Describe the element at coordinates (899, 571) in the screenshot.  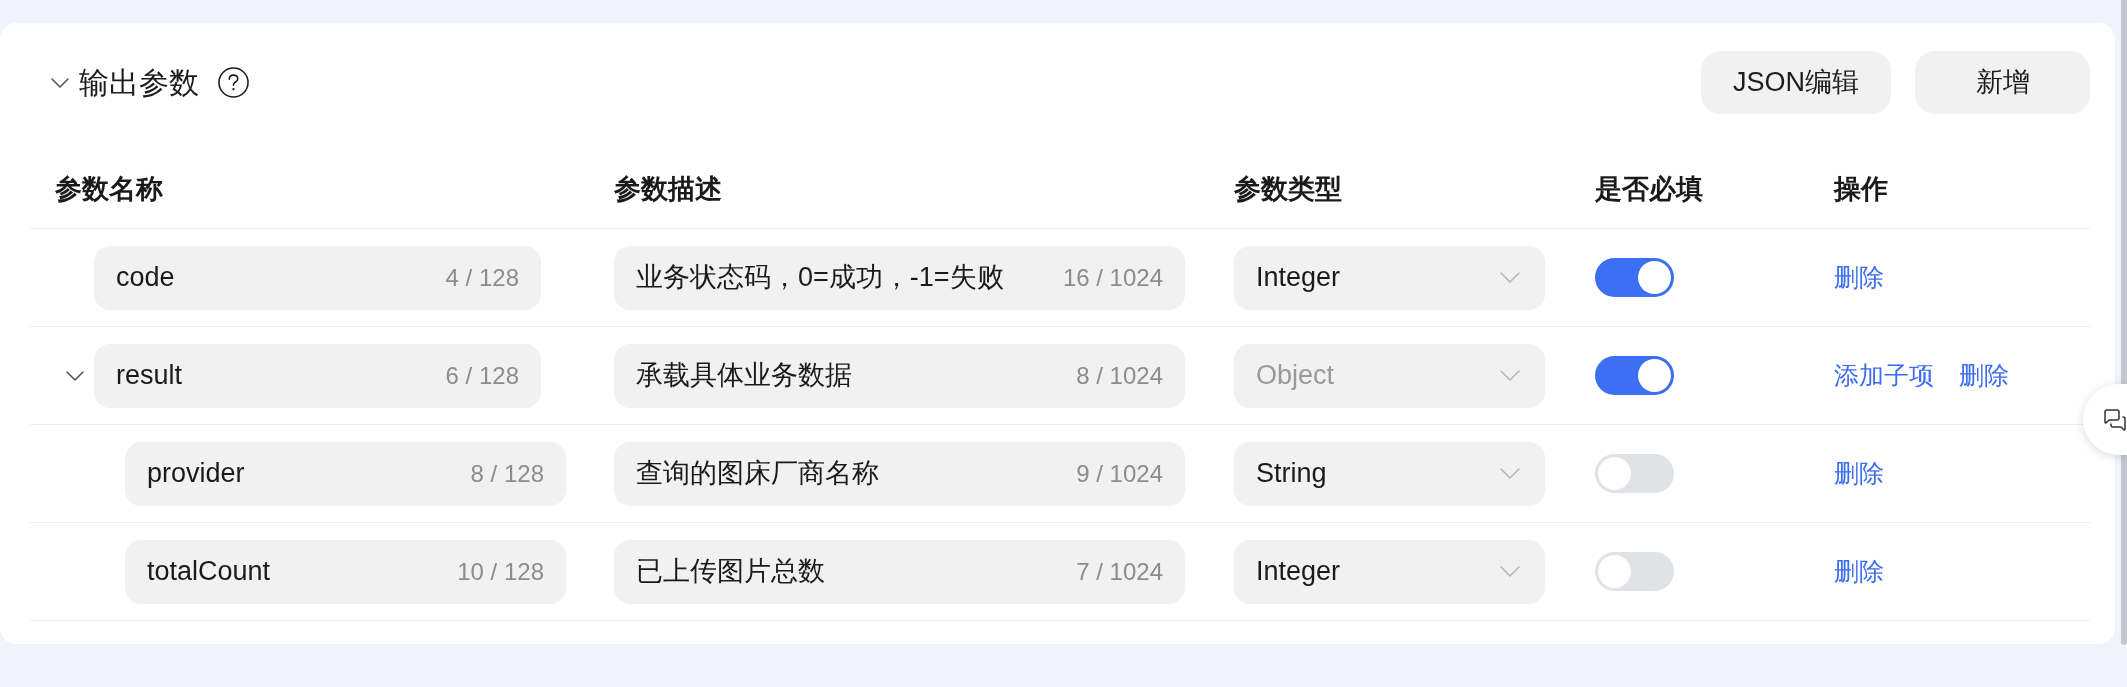
I see `description-input: 已上传图片总数 7 / 1024` at that location.